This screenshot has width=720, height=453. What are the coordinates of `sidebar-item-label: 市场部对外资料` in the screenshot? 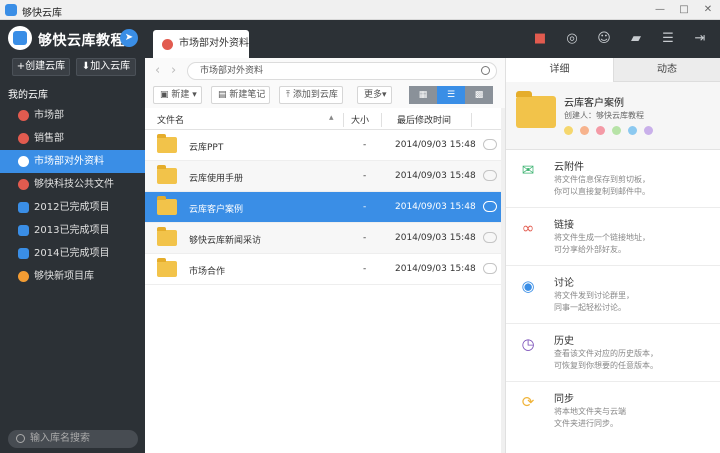 It's located at (69, 161).